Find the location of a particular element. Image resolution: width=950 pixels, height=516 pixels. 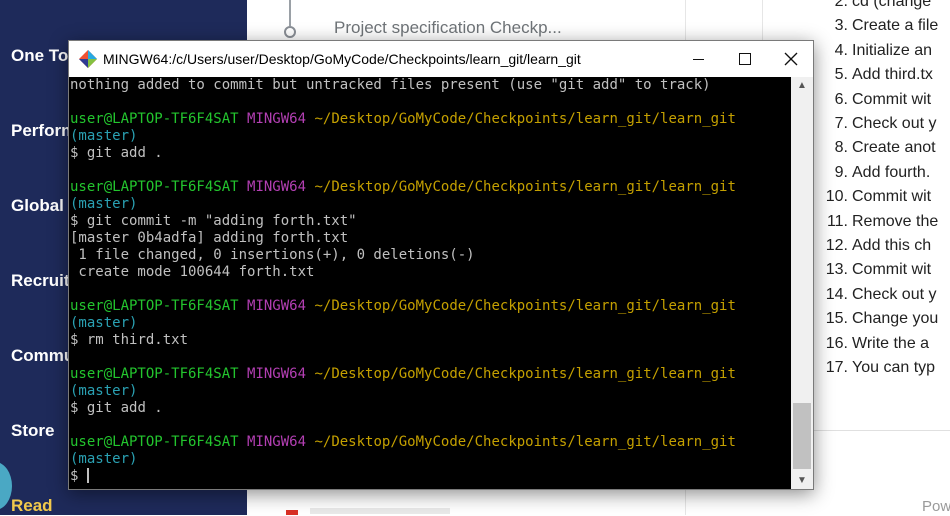

scrollbar-thumb is located at coordinates (802, 436).